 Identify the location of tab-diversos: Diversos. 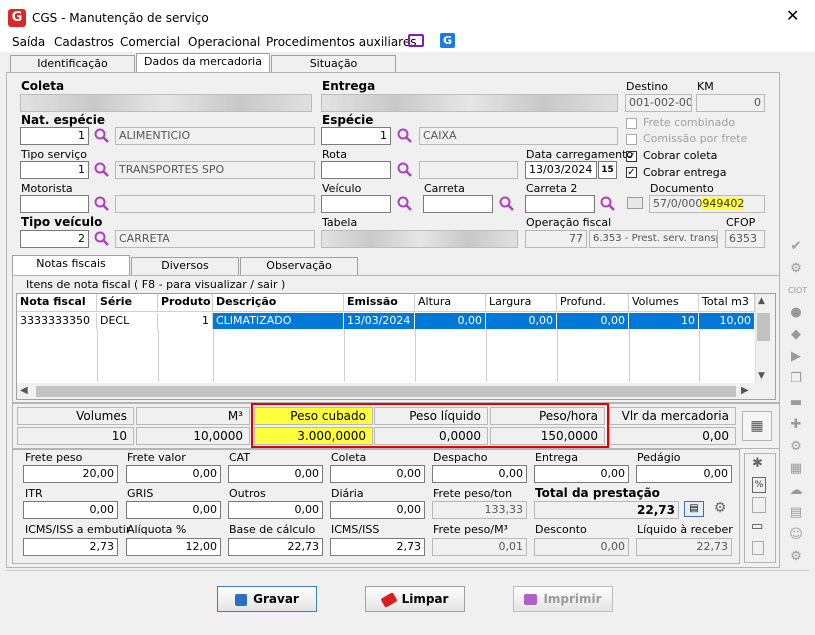
(185, 266).